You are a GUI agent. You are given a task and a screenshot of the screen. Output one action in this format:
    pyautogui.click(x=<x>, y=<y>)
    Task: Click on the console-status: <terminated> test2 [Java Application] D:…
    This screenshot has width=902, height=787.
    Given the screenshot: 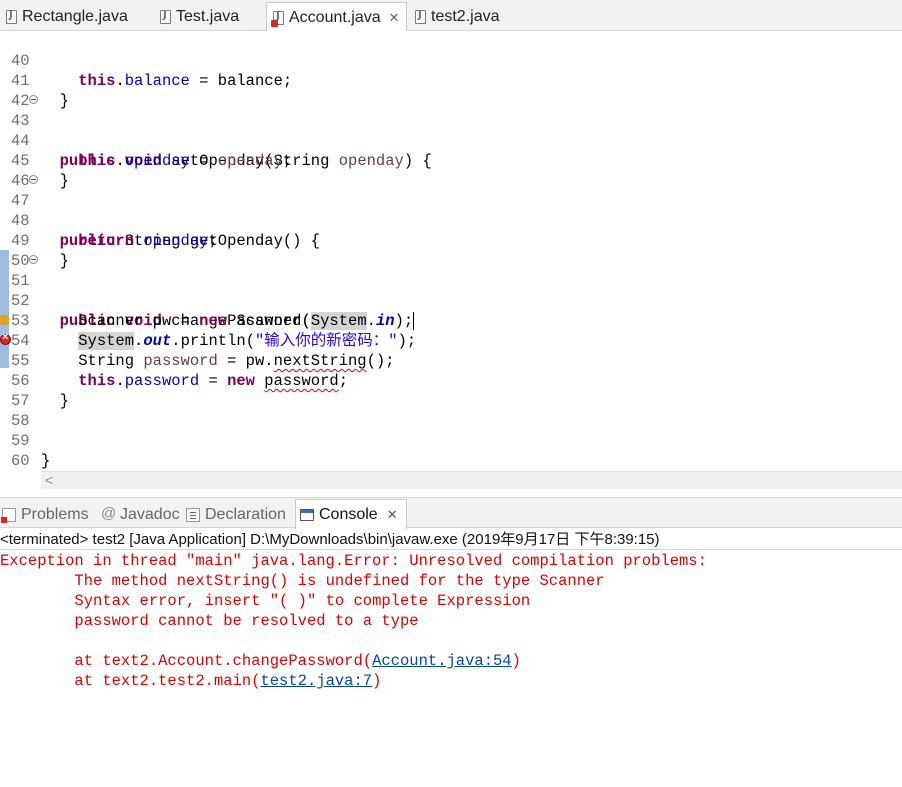 What is the action you would take?
    pyautogui.click(x=451, y=540)
    